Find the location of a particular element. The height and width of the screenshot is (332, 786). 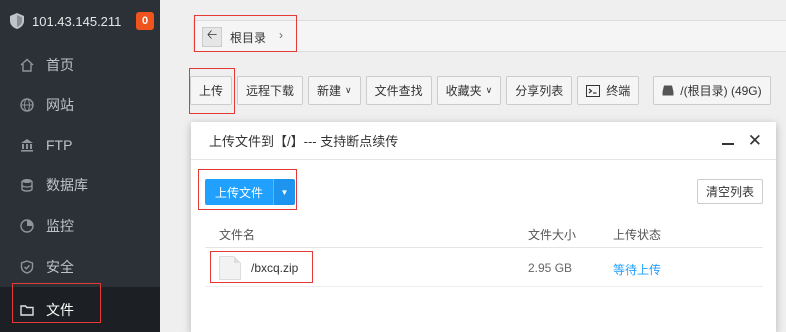

dialog-title: 上传文件到【/】--- 支持断点续传 is located at coordinates (304, 141).